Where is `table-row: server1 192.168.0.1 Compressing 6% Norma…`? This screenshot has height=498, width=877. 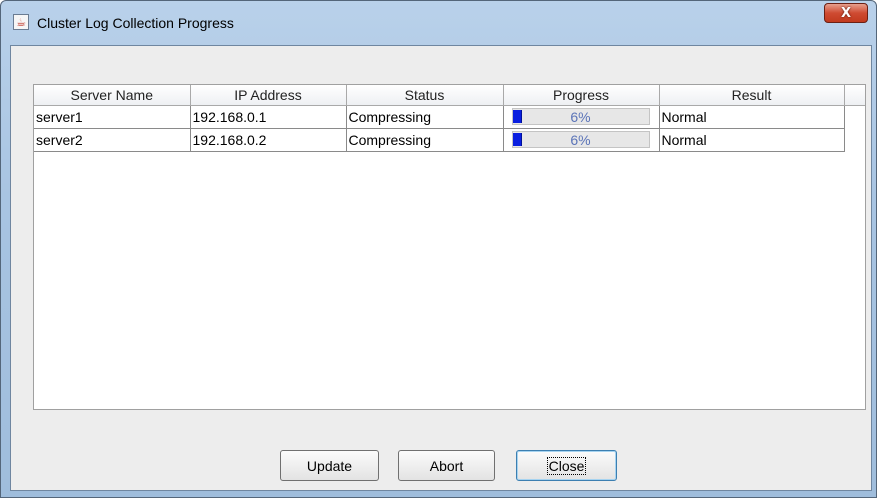 table-row: server1 192.168.0.1 Compressing 6% Norma… is located at coordinates (449, 117).